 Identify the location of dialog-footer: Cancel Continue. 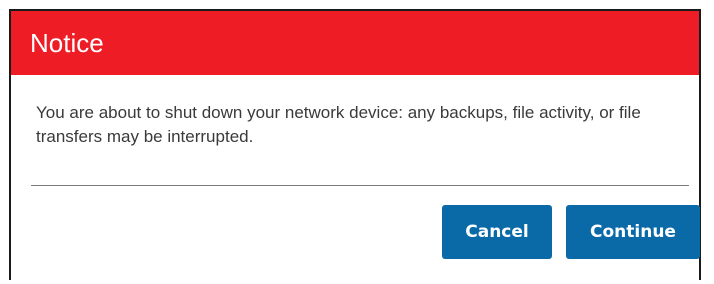
(571, 232).